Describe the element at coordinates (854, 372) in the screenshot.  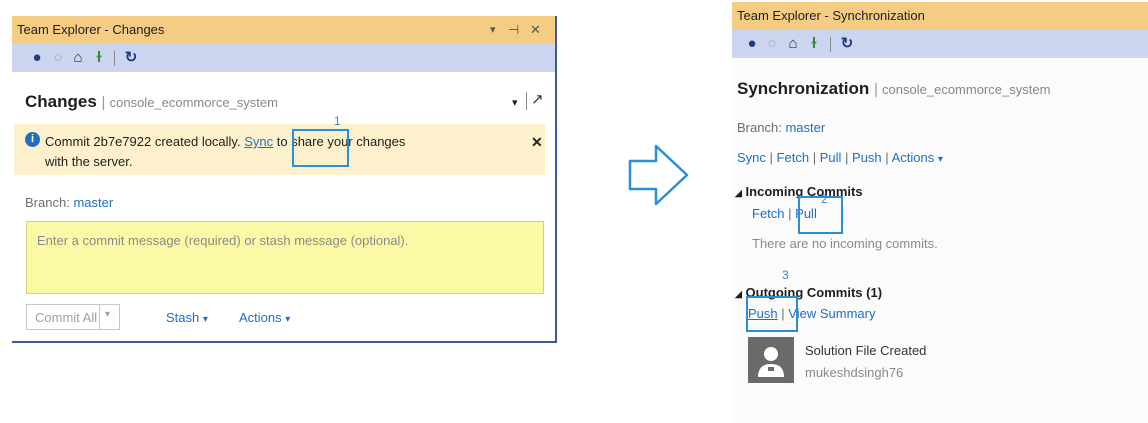
I see `commit-author: mukeshdsingh76` at that location.